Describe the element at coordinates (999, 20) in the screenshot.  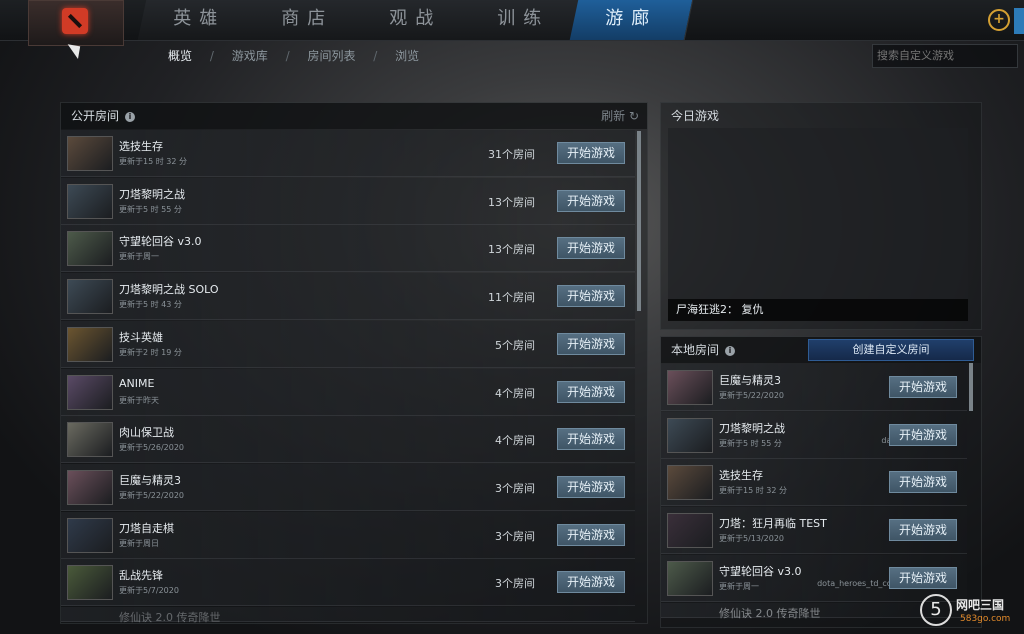
I see `plus-icon: +` at that location.